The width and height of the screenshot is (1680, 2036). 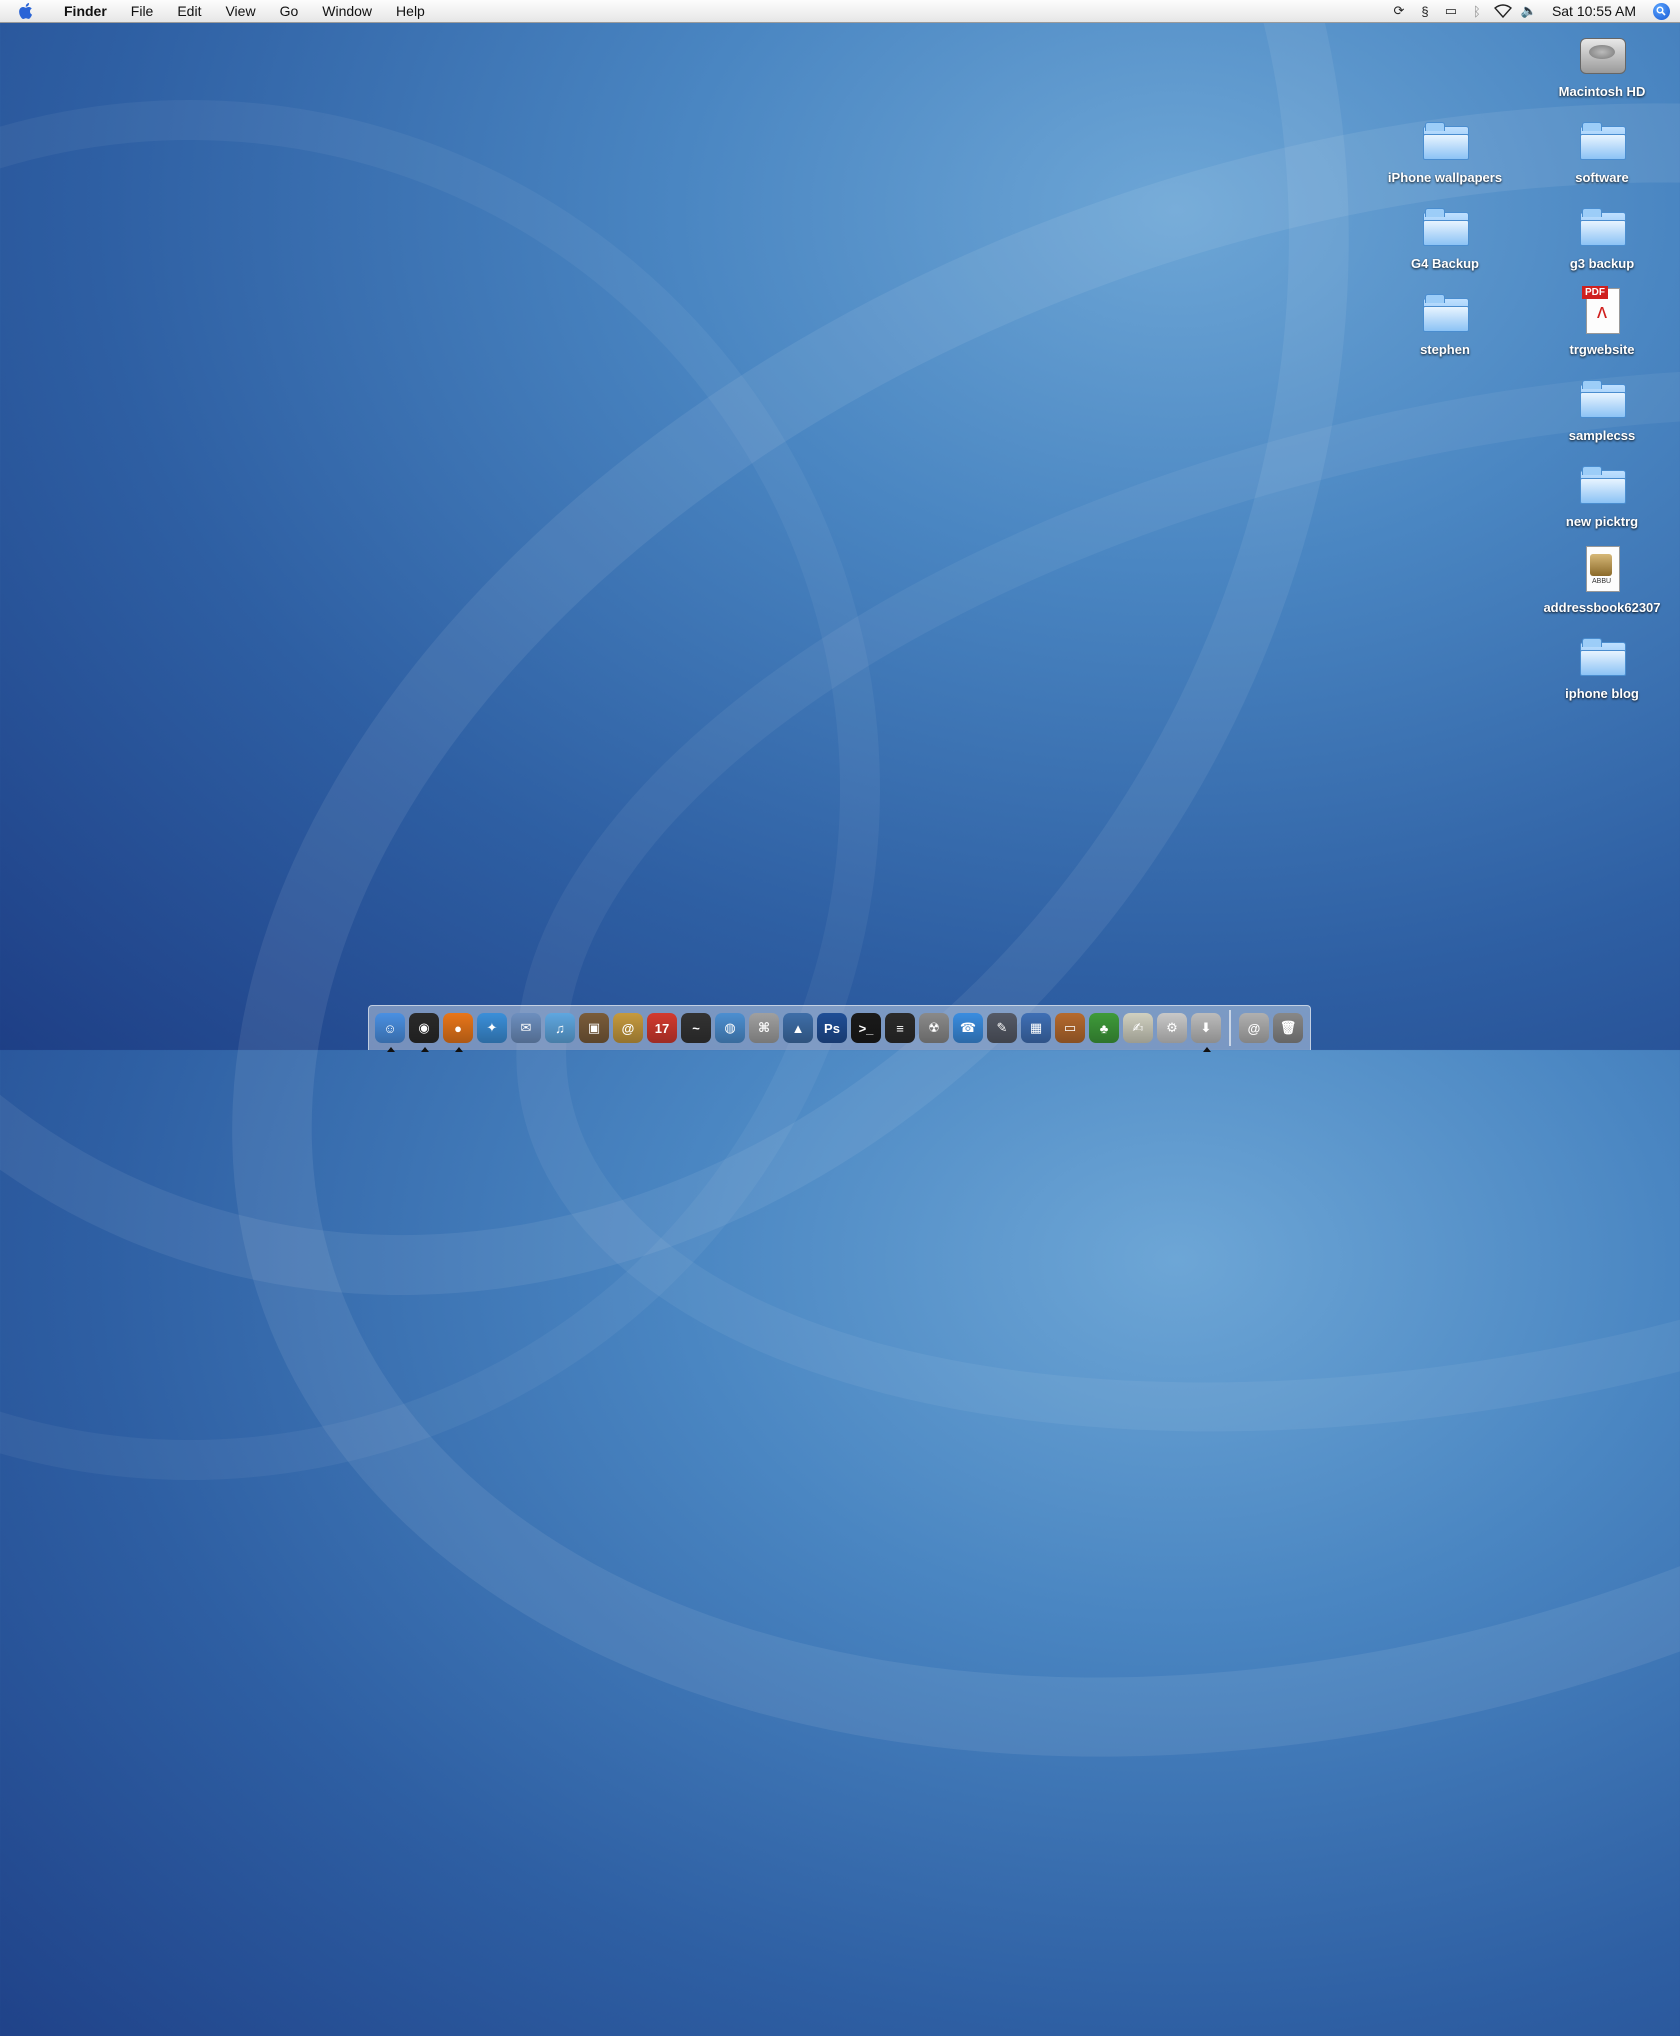 I want to click on desktop-icon-g4-backup: G4 Backup, so click(x=1445, y=234).